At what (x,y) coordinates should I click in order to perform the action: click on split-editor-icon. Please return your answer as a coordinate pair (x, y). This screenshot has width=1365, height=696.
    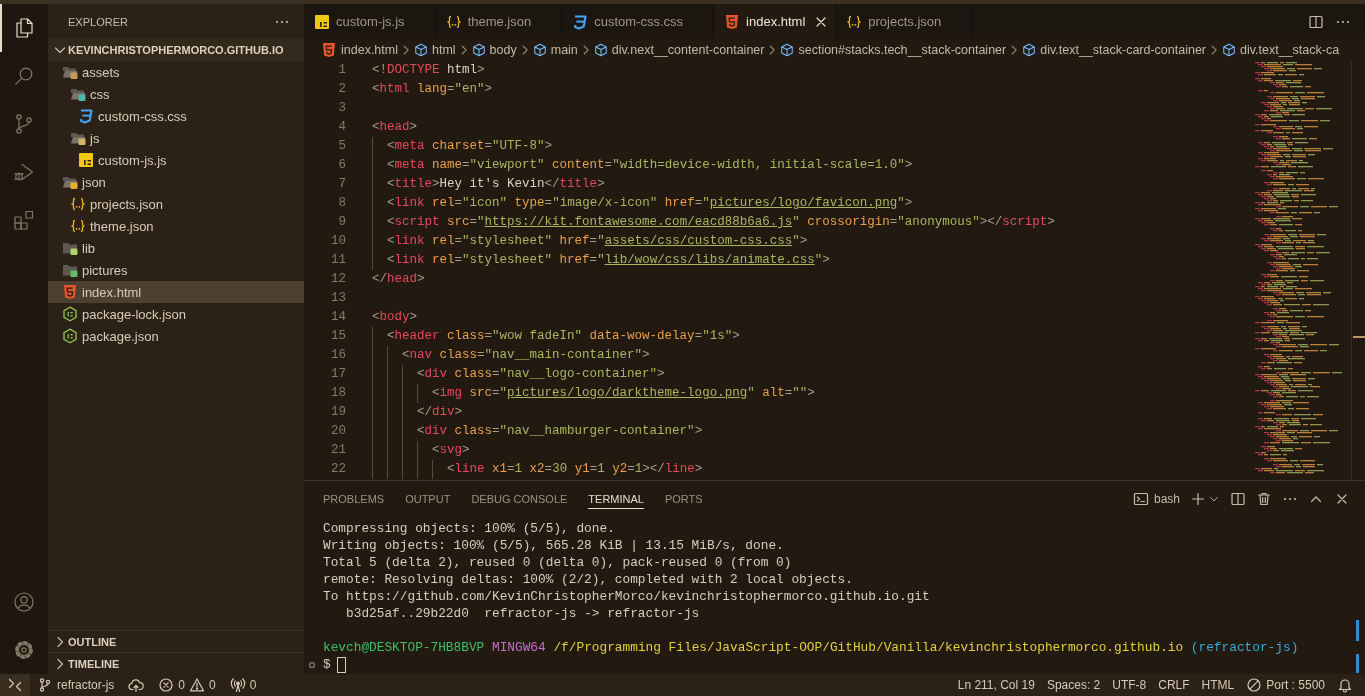
    Looking at the image, I should click on (1316, 21).